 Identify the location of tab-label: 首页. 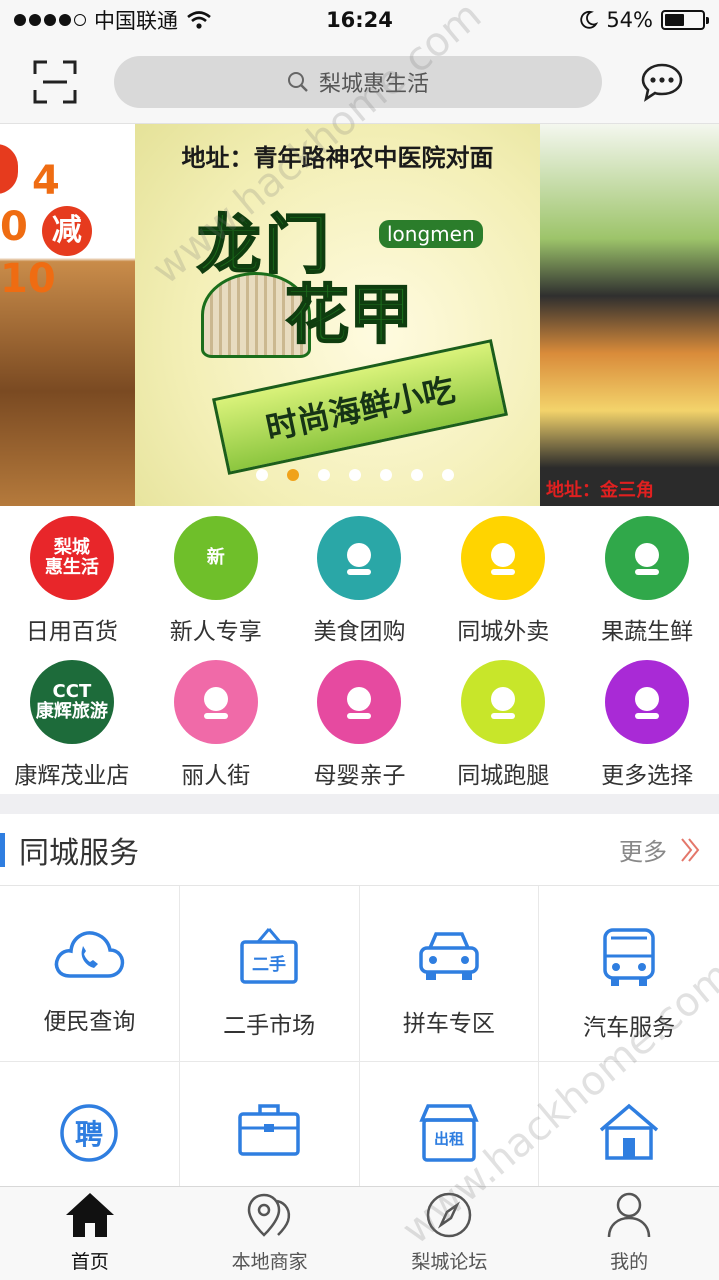
(89, 1262).